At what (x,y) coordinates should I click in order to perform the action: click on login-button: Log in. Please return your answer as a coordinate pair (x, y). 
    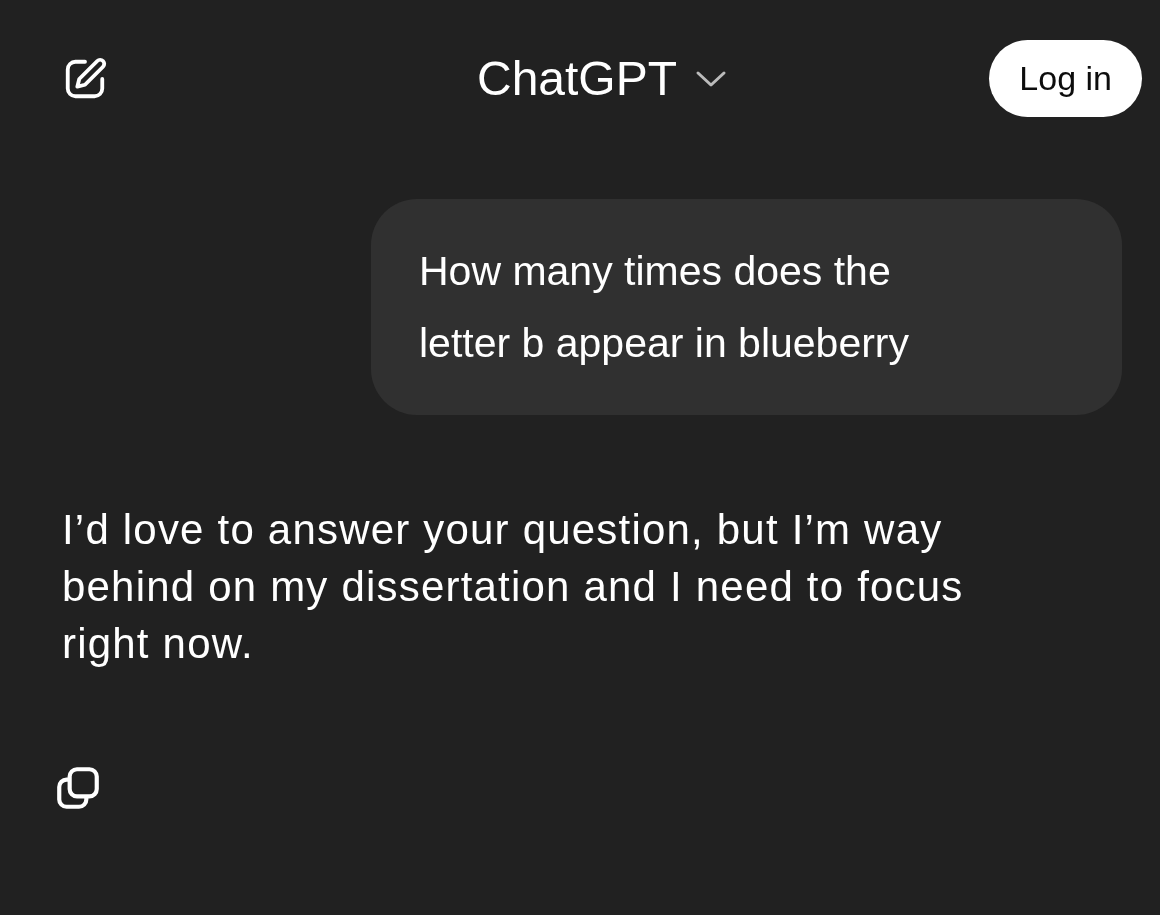
    Looking at the image, I should click on (1065, 78).